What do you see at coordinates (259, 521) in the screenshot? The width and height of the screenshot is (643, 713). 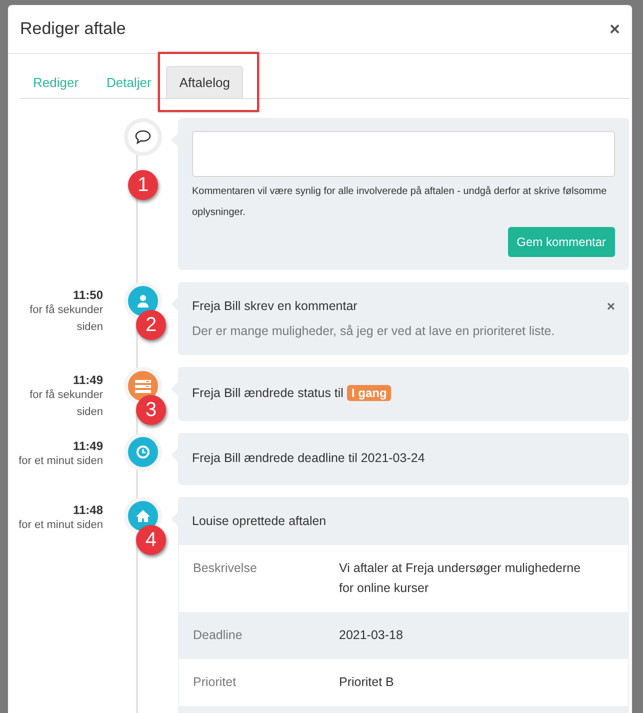 I see `event-title: Louise oprettede aftalen` at bounding box center [259, 521].